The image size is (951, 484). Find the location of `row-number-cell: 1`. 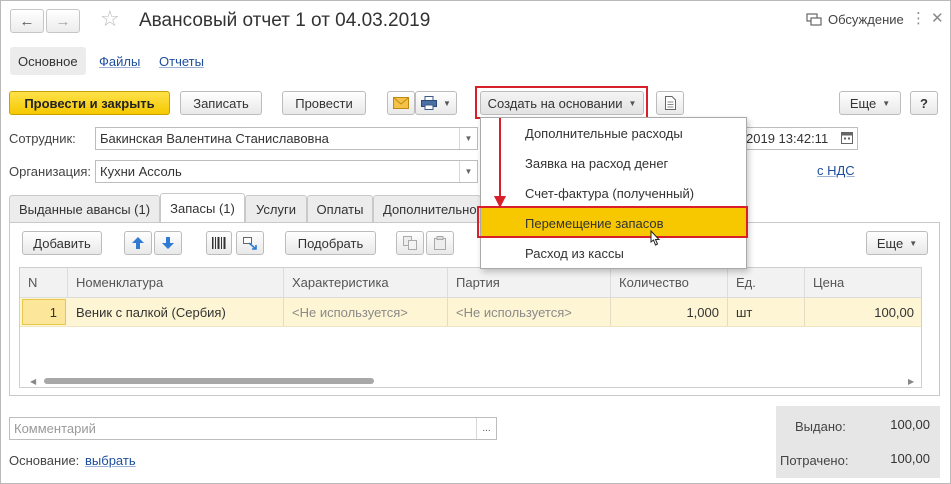

row-number-cell: 1 is located at coordinates (44, 312).